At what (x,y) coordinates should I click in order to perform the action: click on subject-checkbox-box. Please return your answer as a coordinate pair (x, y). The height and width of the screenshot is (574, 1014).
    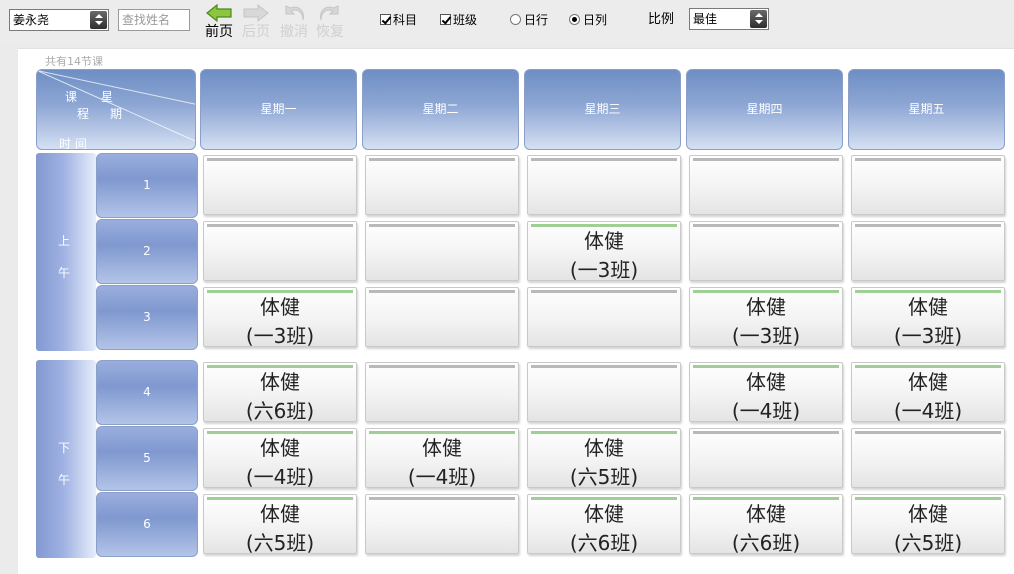
    Looking at the image, I should click on (385, 19).